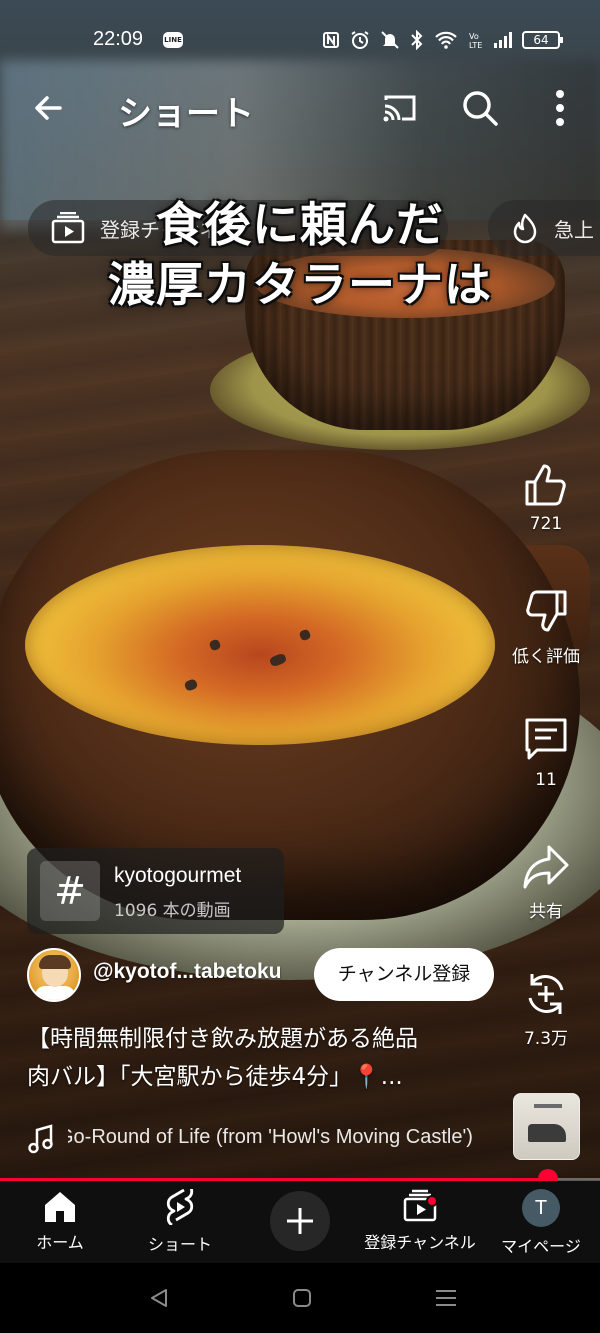 Image resolution: width=600 pixels, height=1333 pixels. I want to click on account-avatar: T, so click(541, 1208).